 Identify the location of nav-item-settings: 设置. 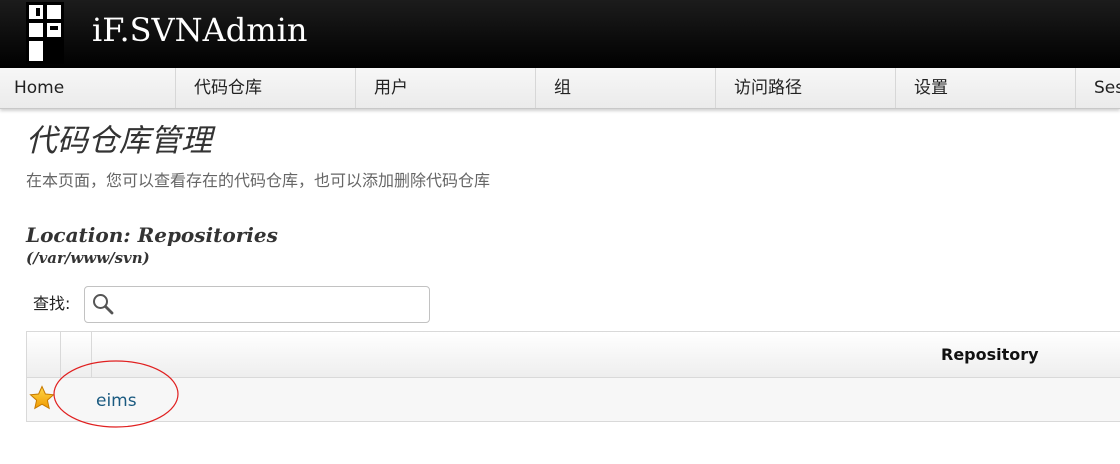
(986, 88).